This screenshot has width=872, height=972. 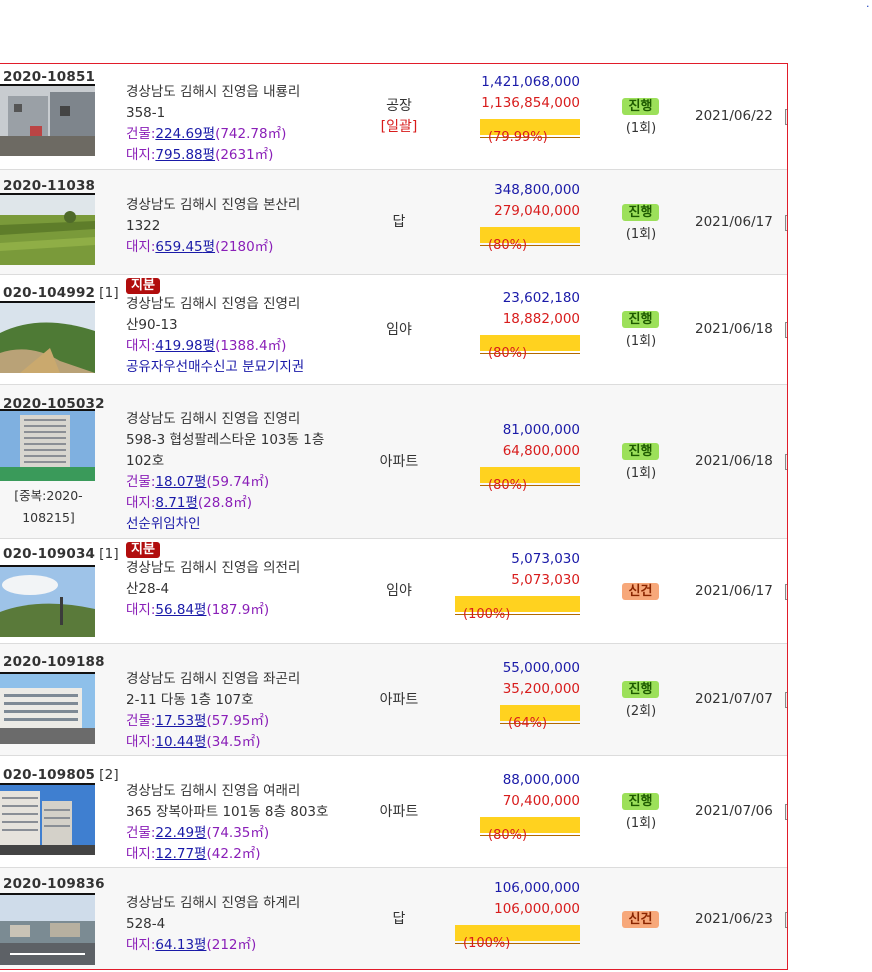 I want to click on duplicate-case-note: [중복:2020- 108215], so click(x=48, y=507).